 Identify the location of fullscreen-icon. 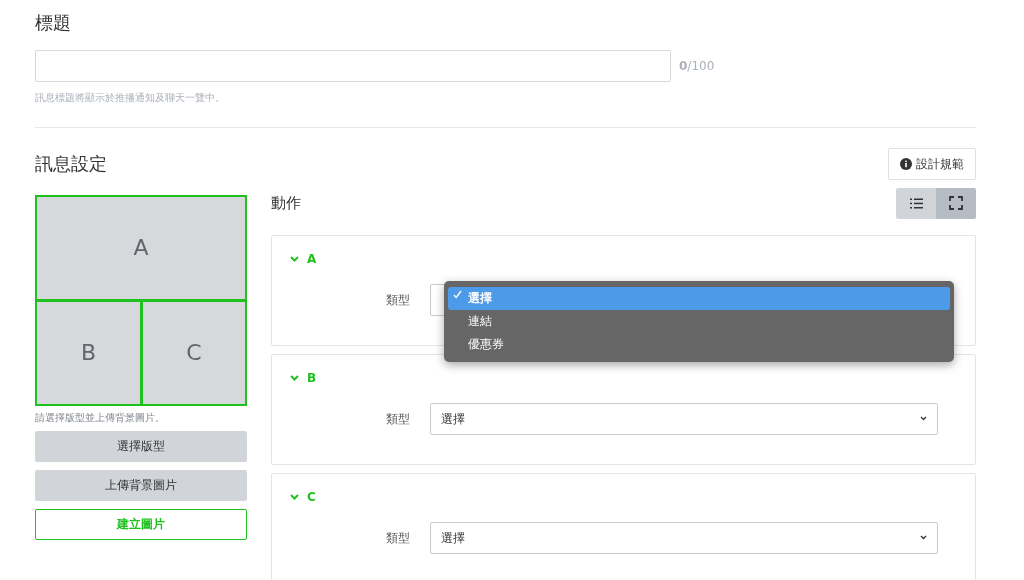
(956, 203).